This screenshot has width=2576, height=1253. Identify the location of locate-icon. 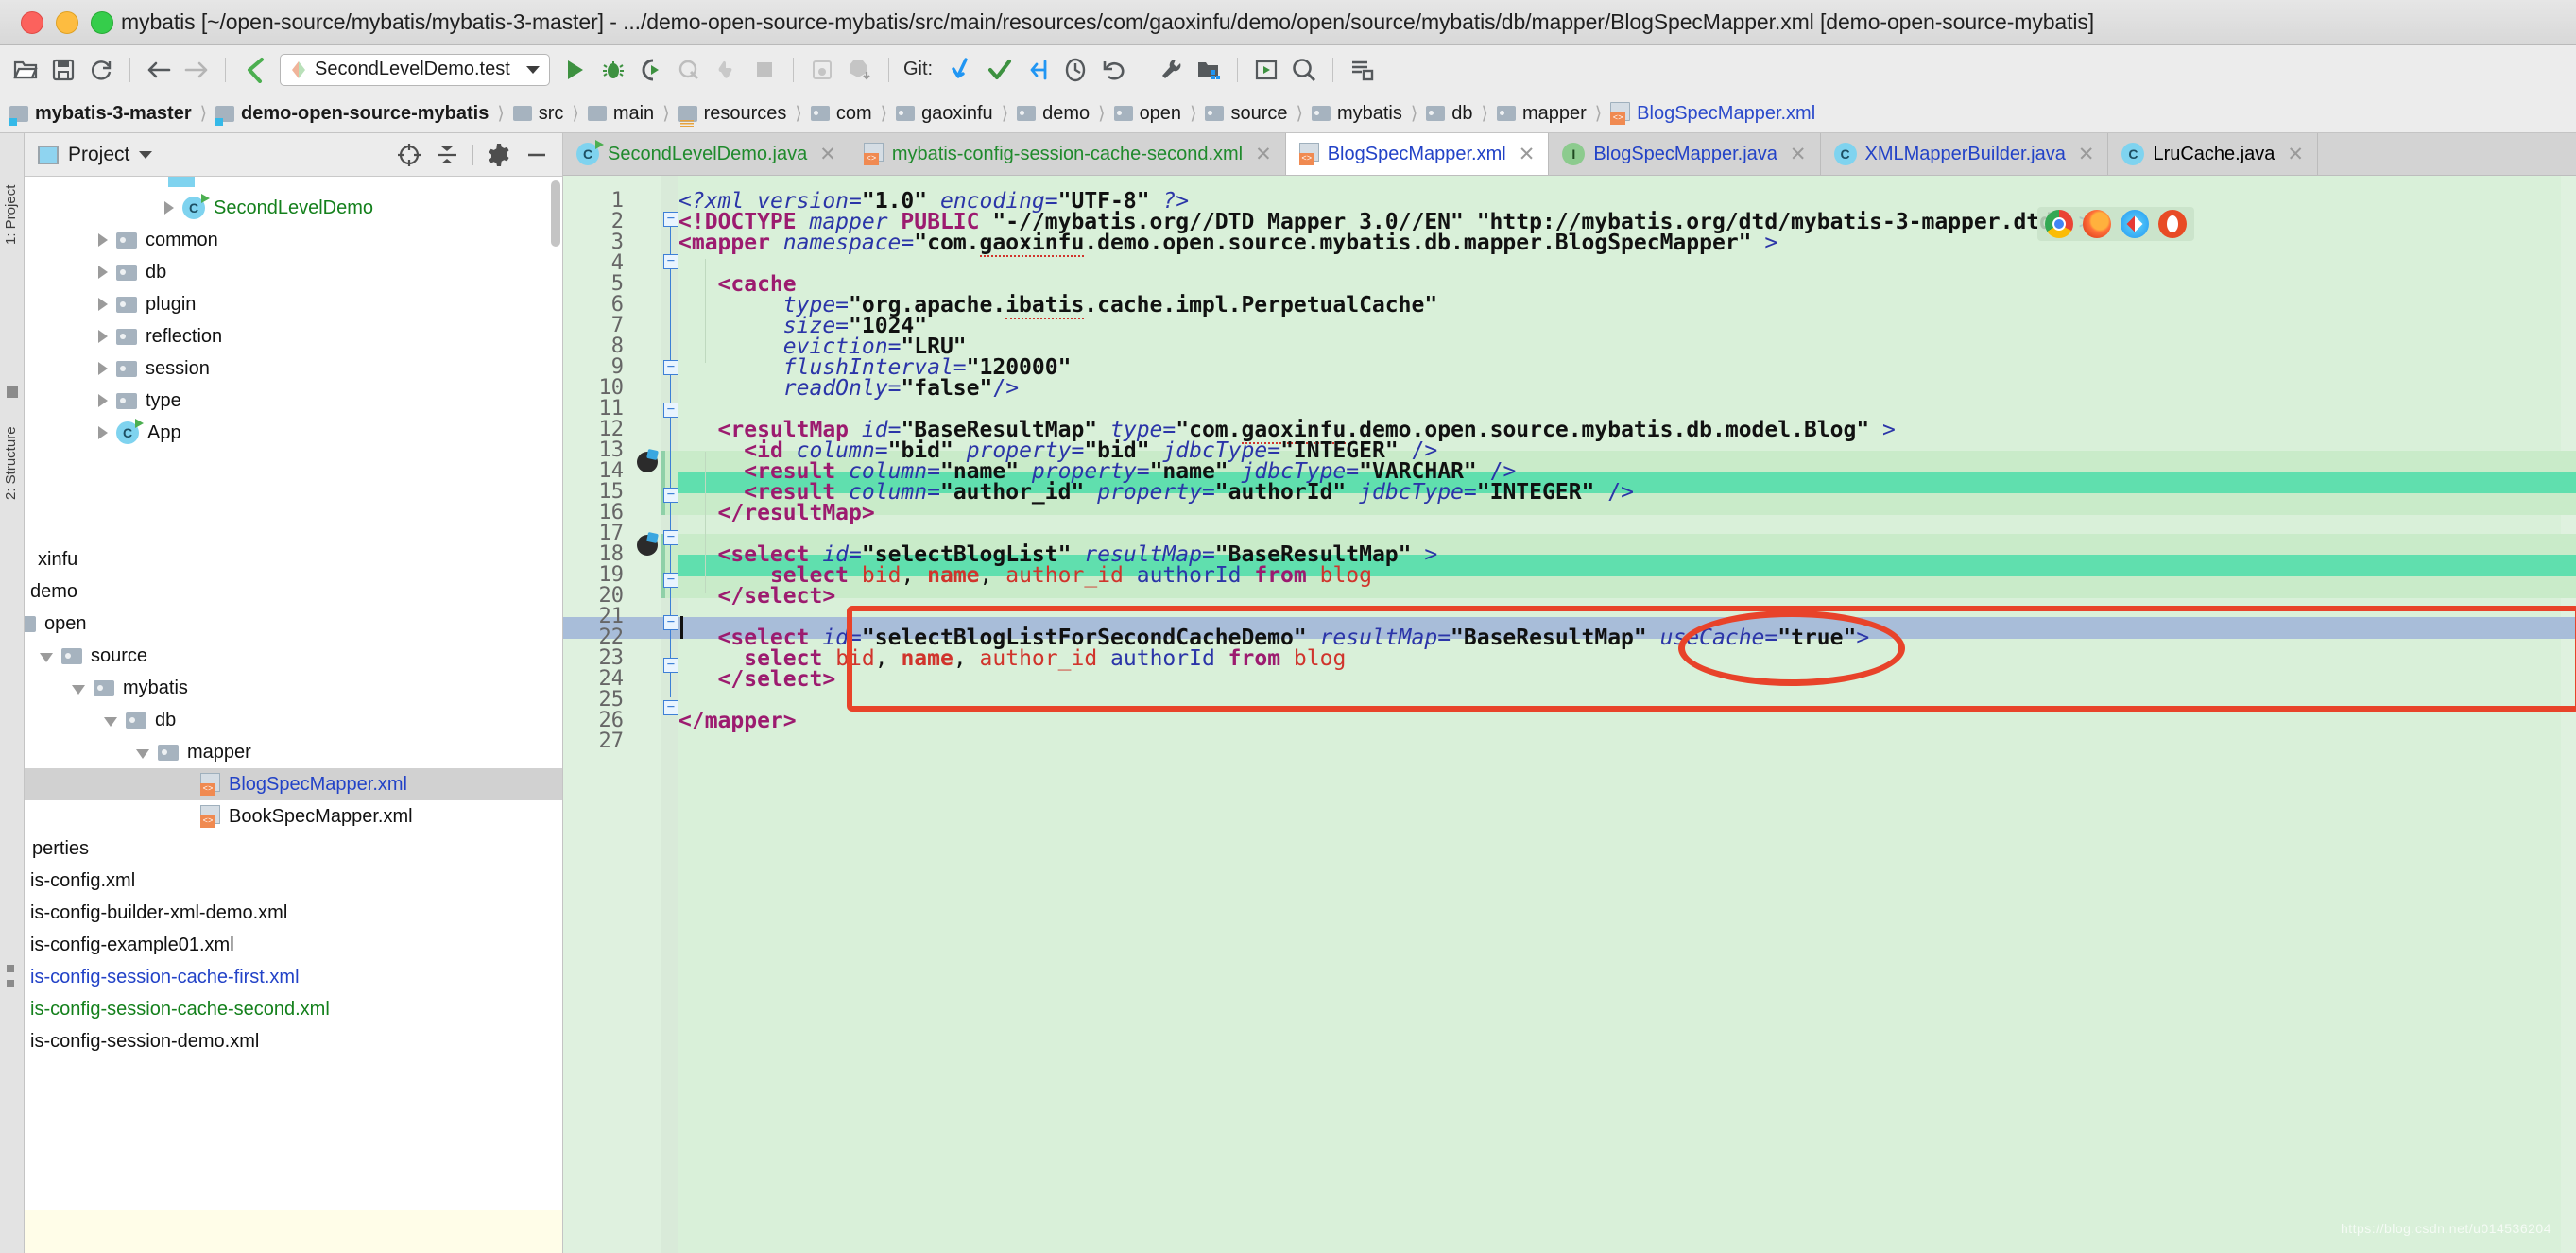
(409, 155).